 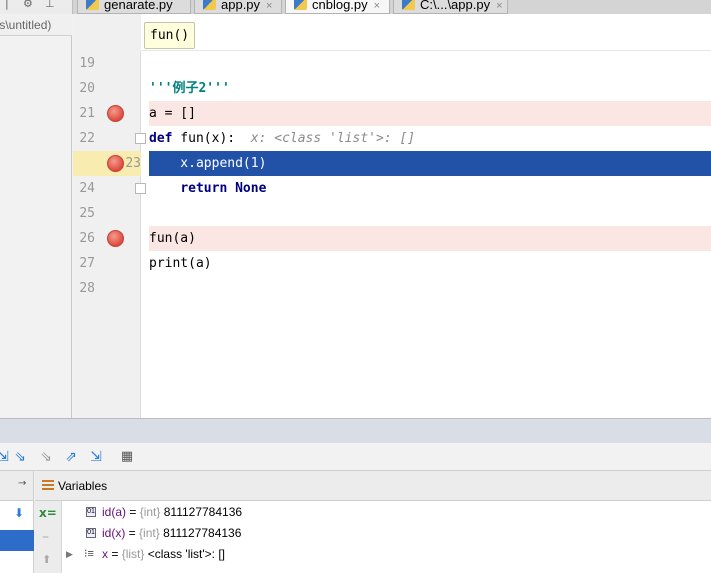 I want to click on tab-genarate: genarate.py, so click(x=134, y=7).